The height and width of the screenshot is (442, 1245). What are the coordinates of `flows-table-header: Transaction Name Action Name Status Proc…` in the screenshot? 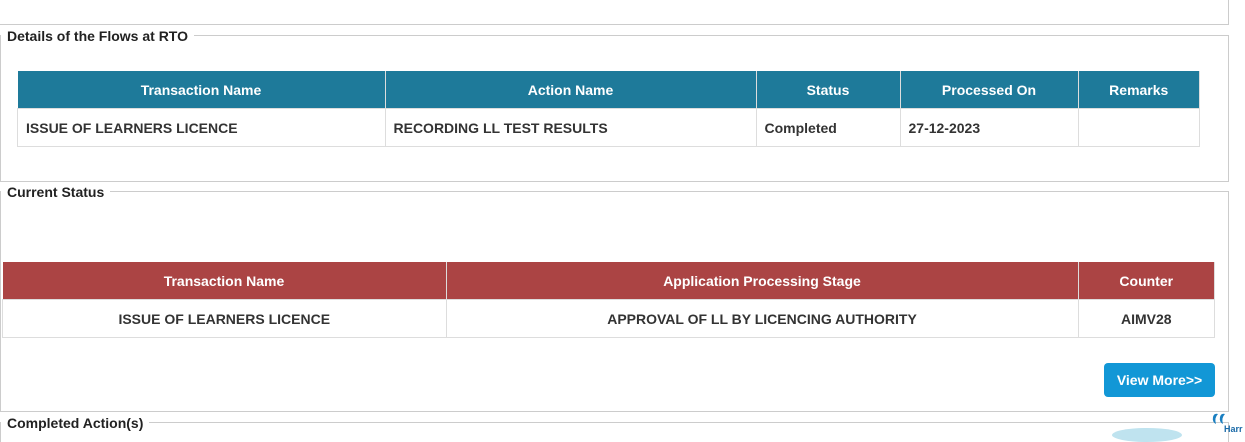 It's located at (608, 90).